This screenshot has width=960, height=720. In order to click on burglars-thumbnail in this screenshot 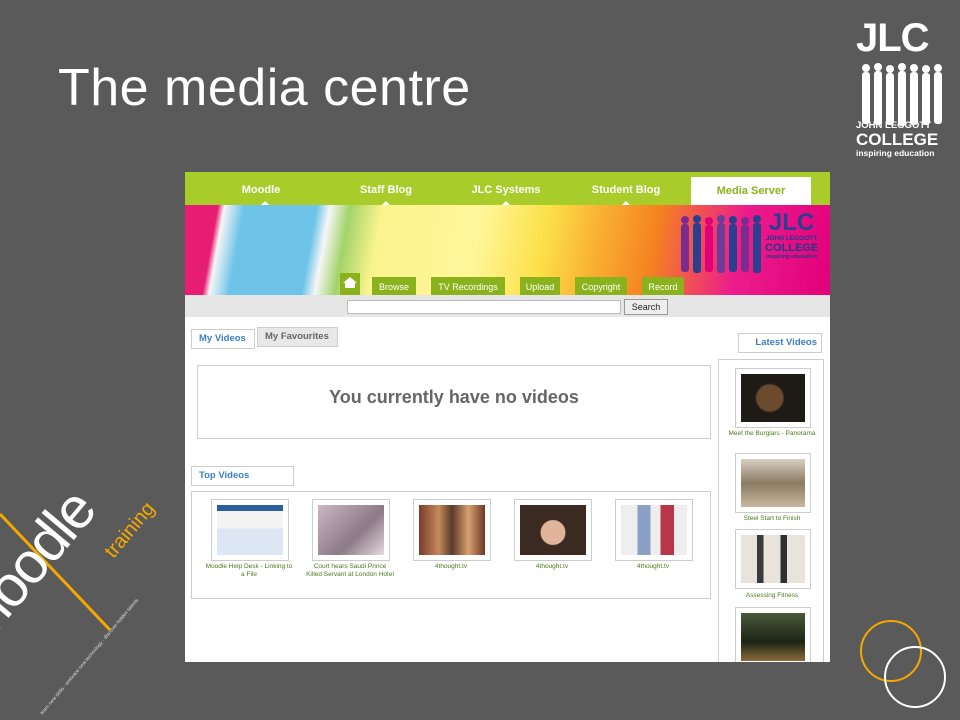, I will do `click(773, 398)`.